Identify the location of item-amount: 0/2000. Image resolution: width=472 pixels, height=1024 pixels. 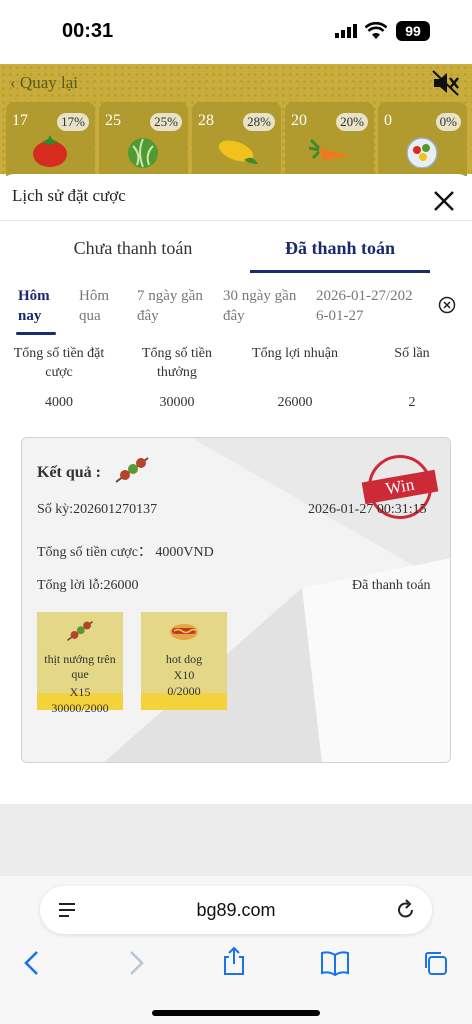
(184, 691).